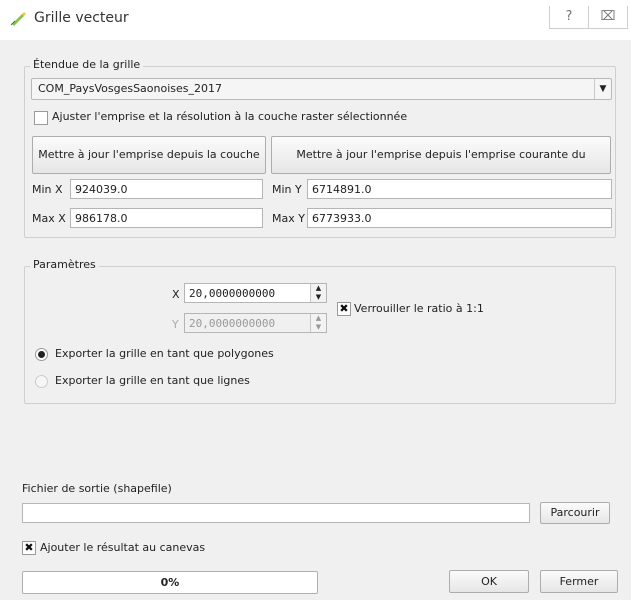 Image resolution: width=631 pixels, height=600 pixels. I want to click on min-x-field: 924039.0, so click(166, 189).